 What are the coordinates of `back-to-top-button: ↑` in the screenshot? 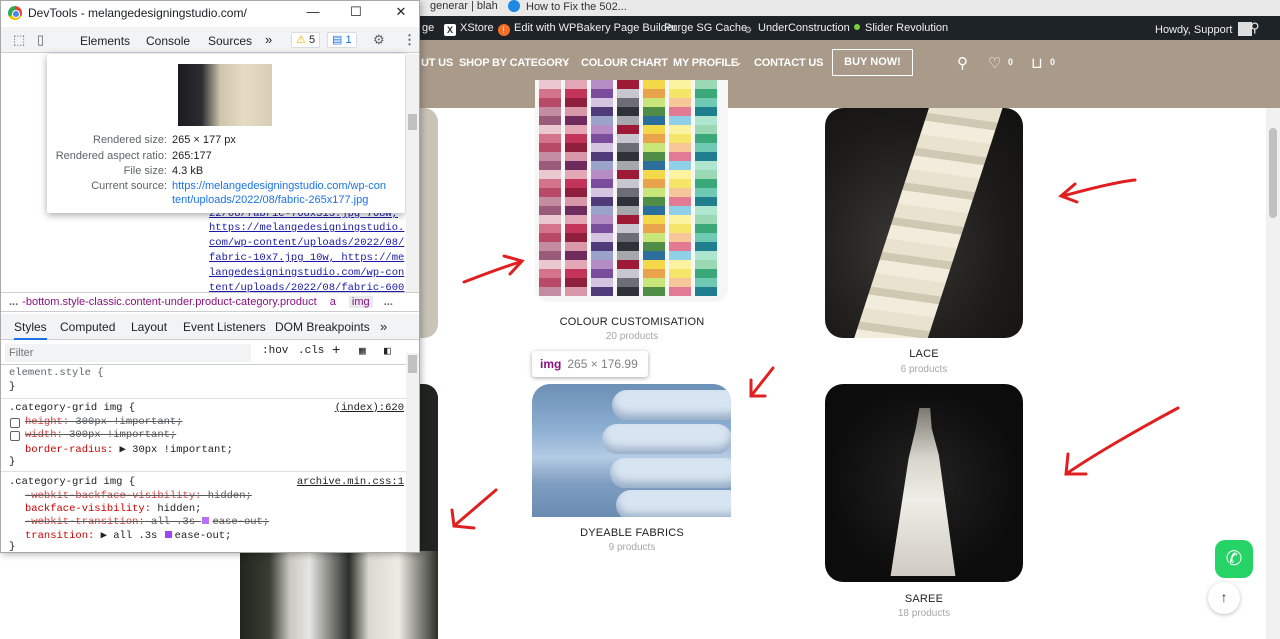 It's located at (1224, 598).